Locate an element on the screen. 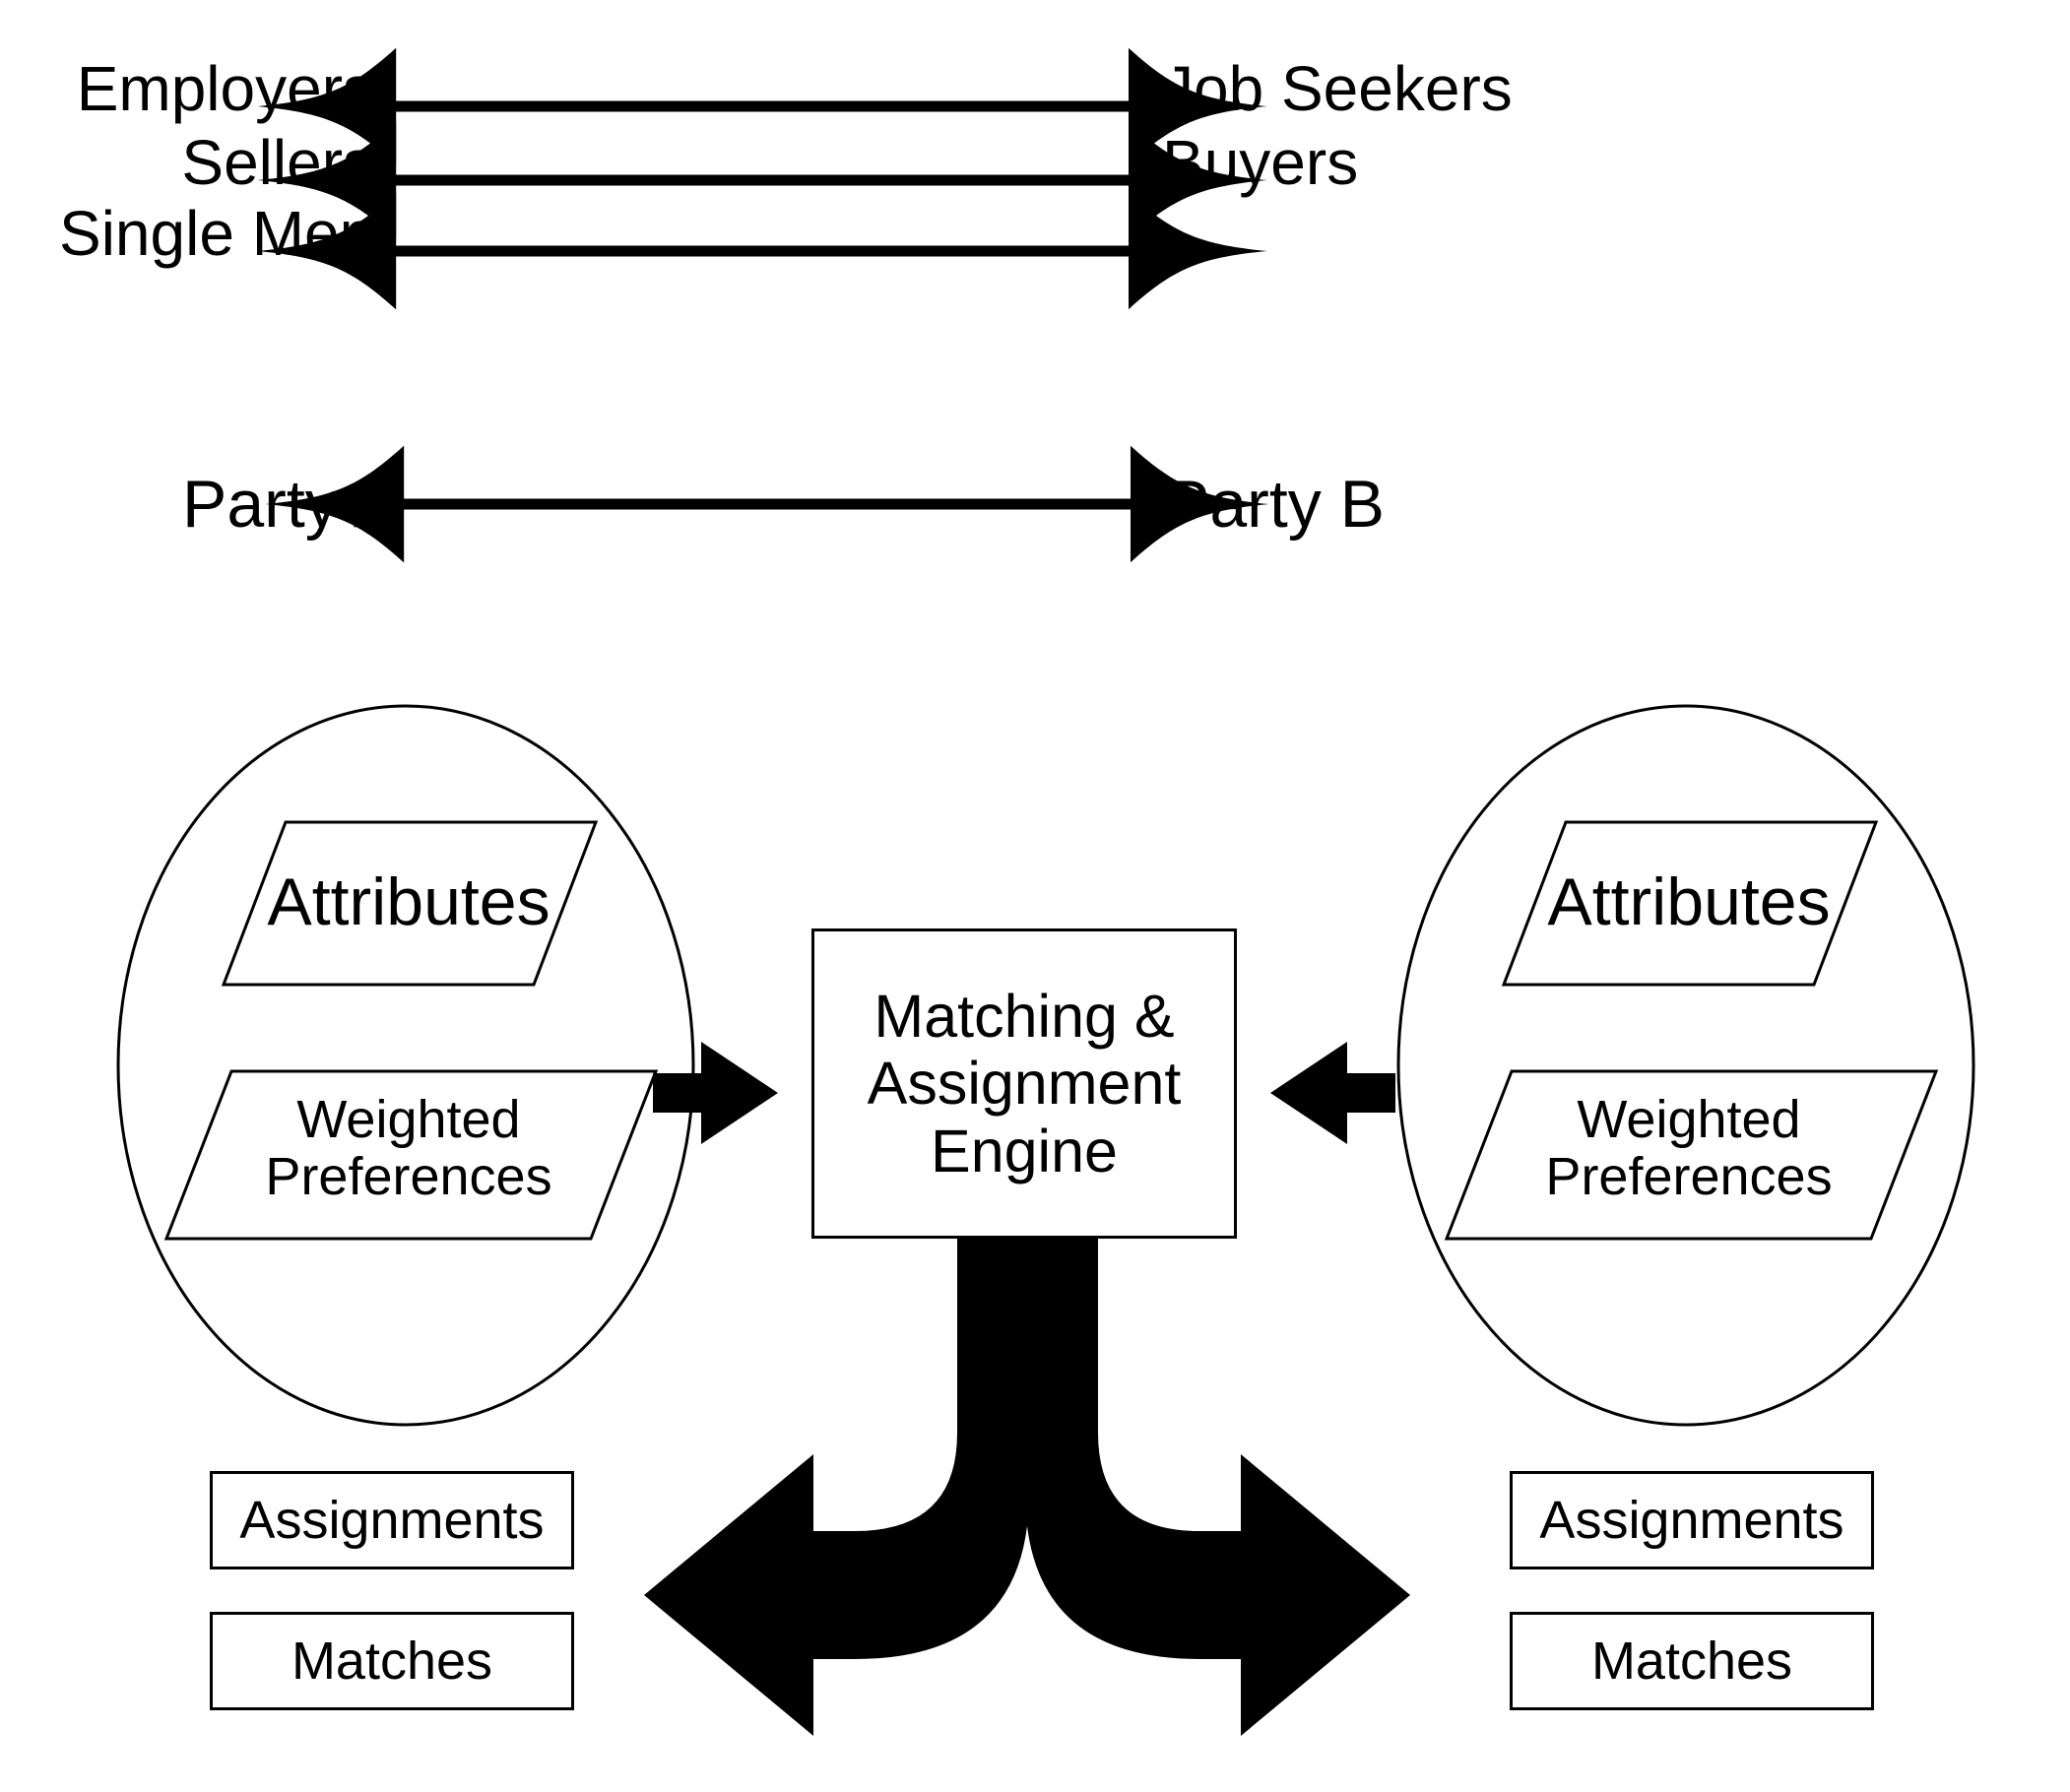 The height and width of the screenshot is (1792, 2070). left-matches-box: Matches is located at coordinates (392, 1661).